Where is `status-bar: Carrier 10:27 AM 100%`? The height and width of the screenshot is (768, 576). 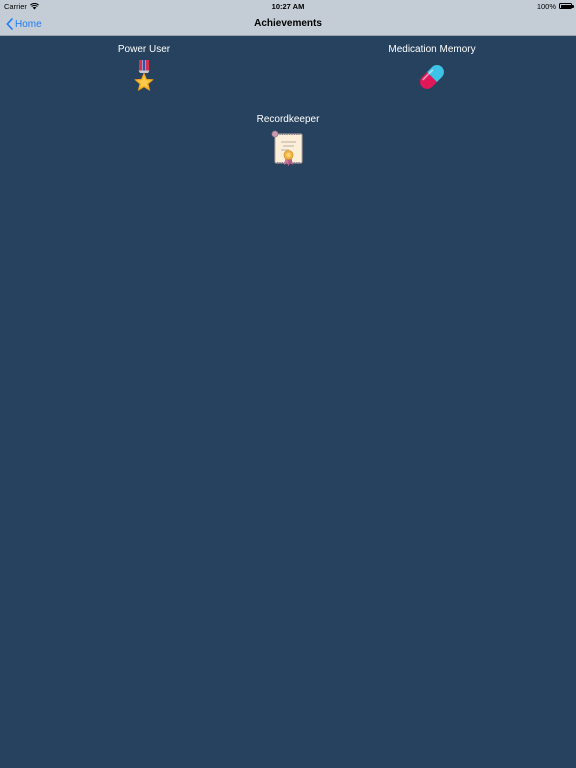
status-bar: Carrier 10:27 AM 100% is located at coordinates (288, 6).